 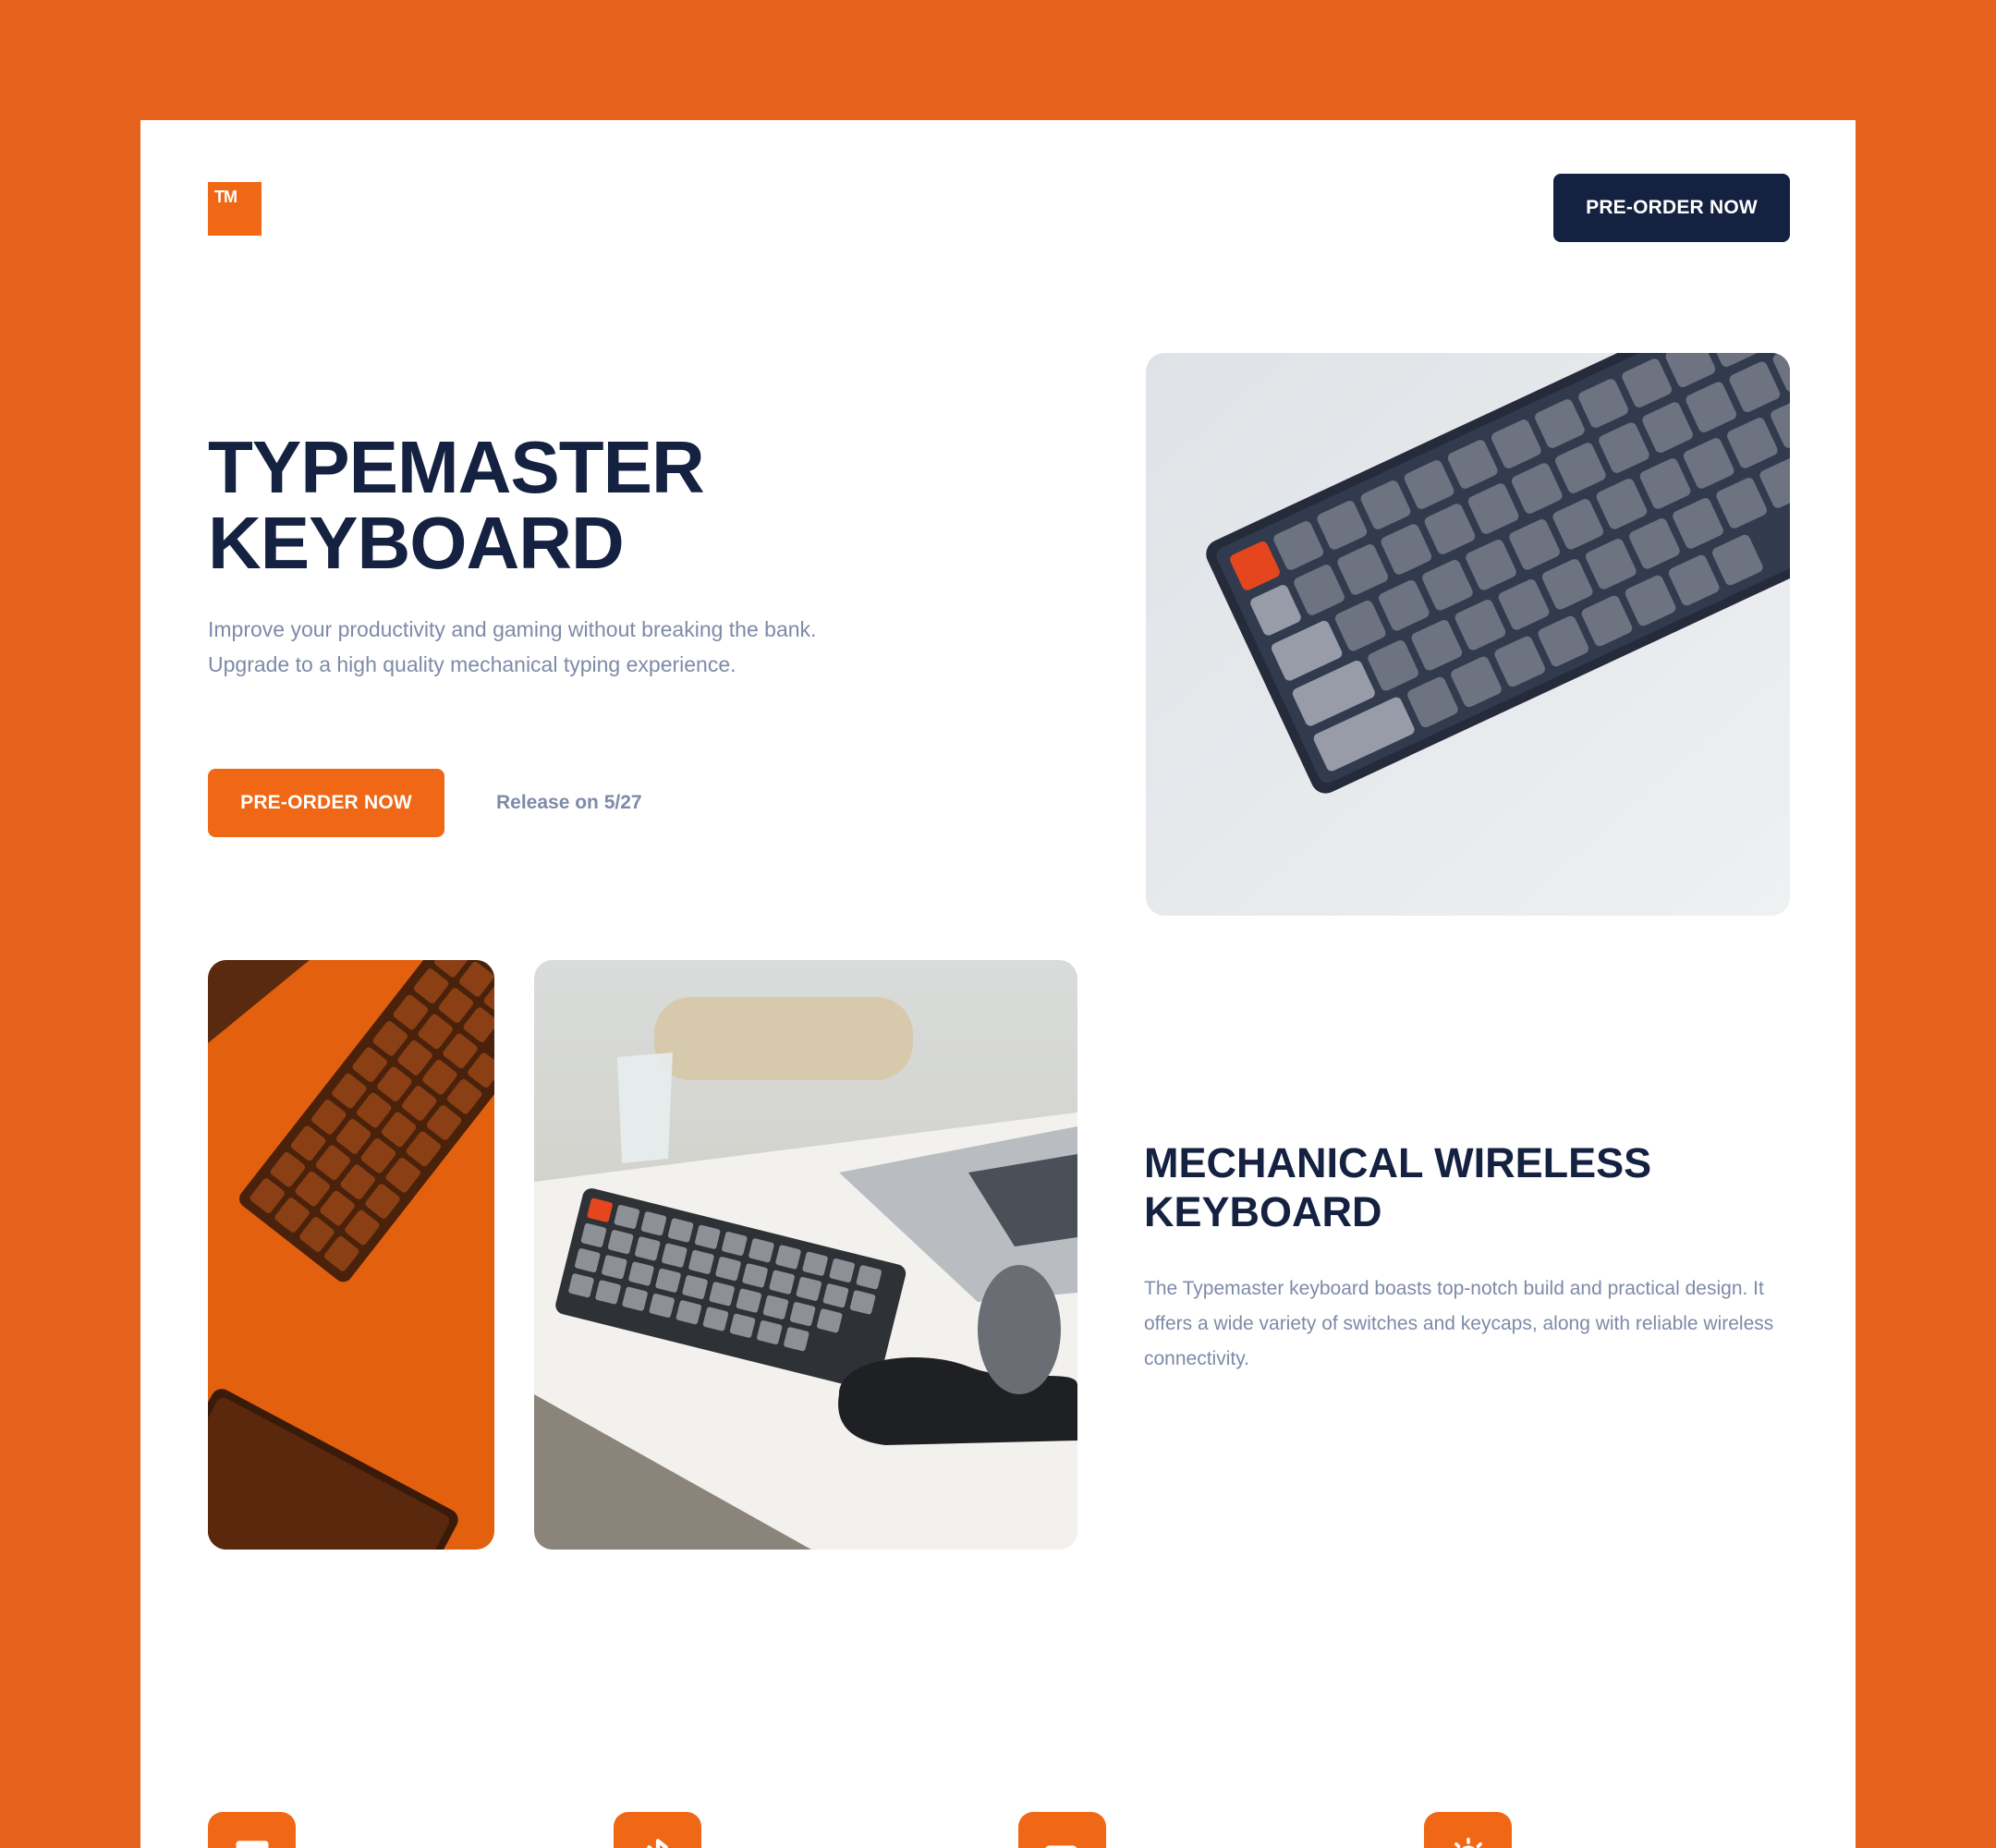 I want to click on nav-preorder-button: PRE-ORDER NOW, so click(x=1671, y=208).